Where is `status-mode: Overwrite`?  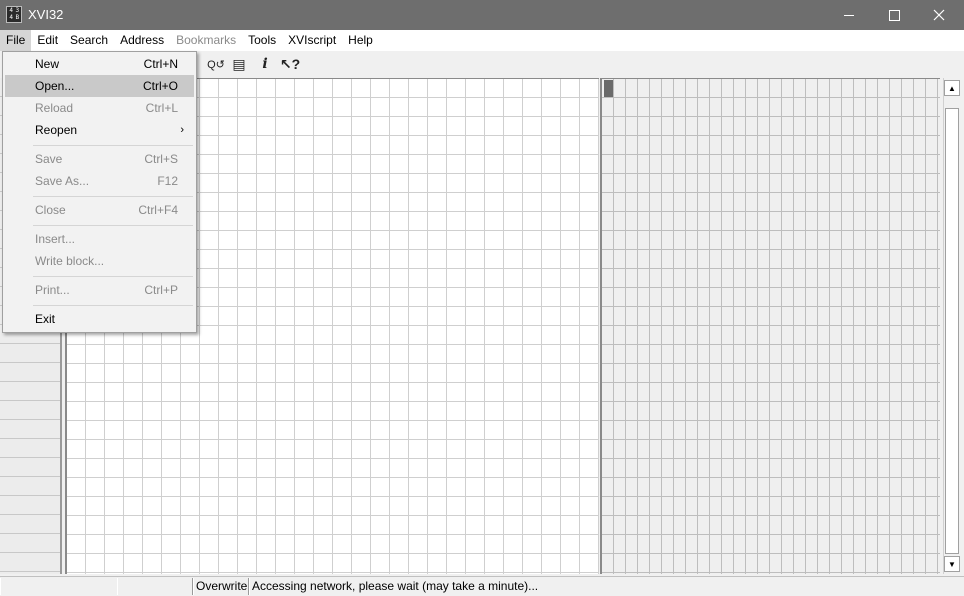
status-mode: Overwrite is located at coordinates (221, 586).